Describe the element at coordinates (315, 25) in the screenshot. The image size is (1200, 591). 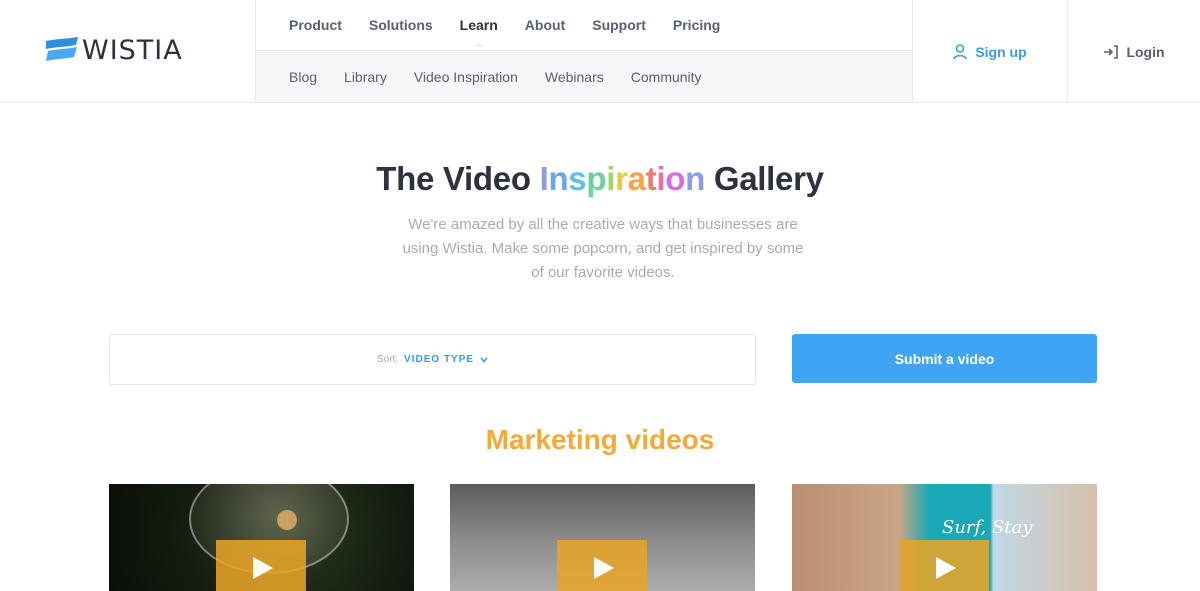
I see `nav-product: Product` at that location.